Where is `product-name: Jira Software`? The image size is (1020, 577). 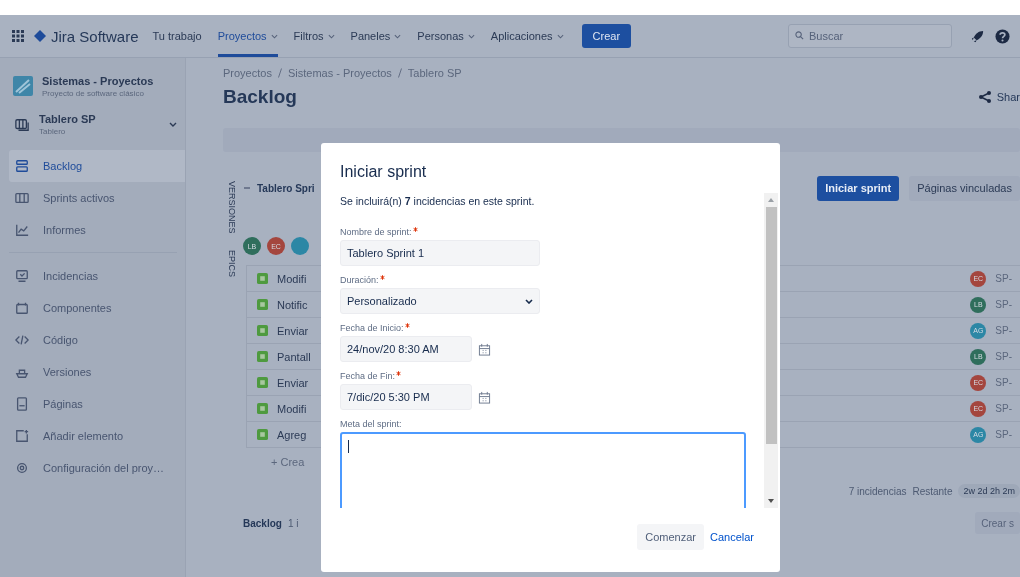 product-name: Jira Software is located at coordinates (95, 36).